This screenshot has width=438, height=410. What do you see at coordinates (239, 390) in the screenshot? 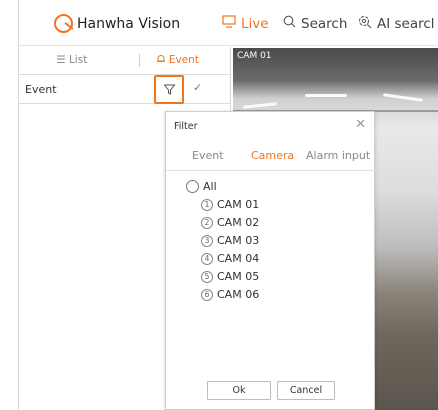
I see `ok-button: Ok` at bounding box center [239, 390].